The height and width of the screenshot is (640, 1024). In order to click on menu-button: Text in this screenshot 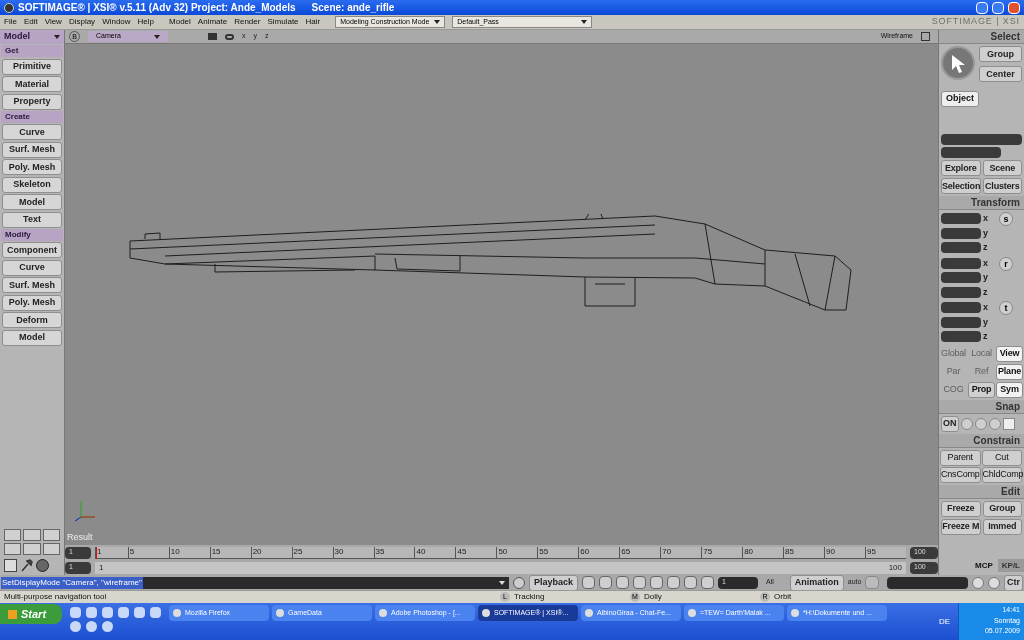, I will do `click(32, 219)`.